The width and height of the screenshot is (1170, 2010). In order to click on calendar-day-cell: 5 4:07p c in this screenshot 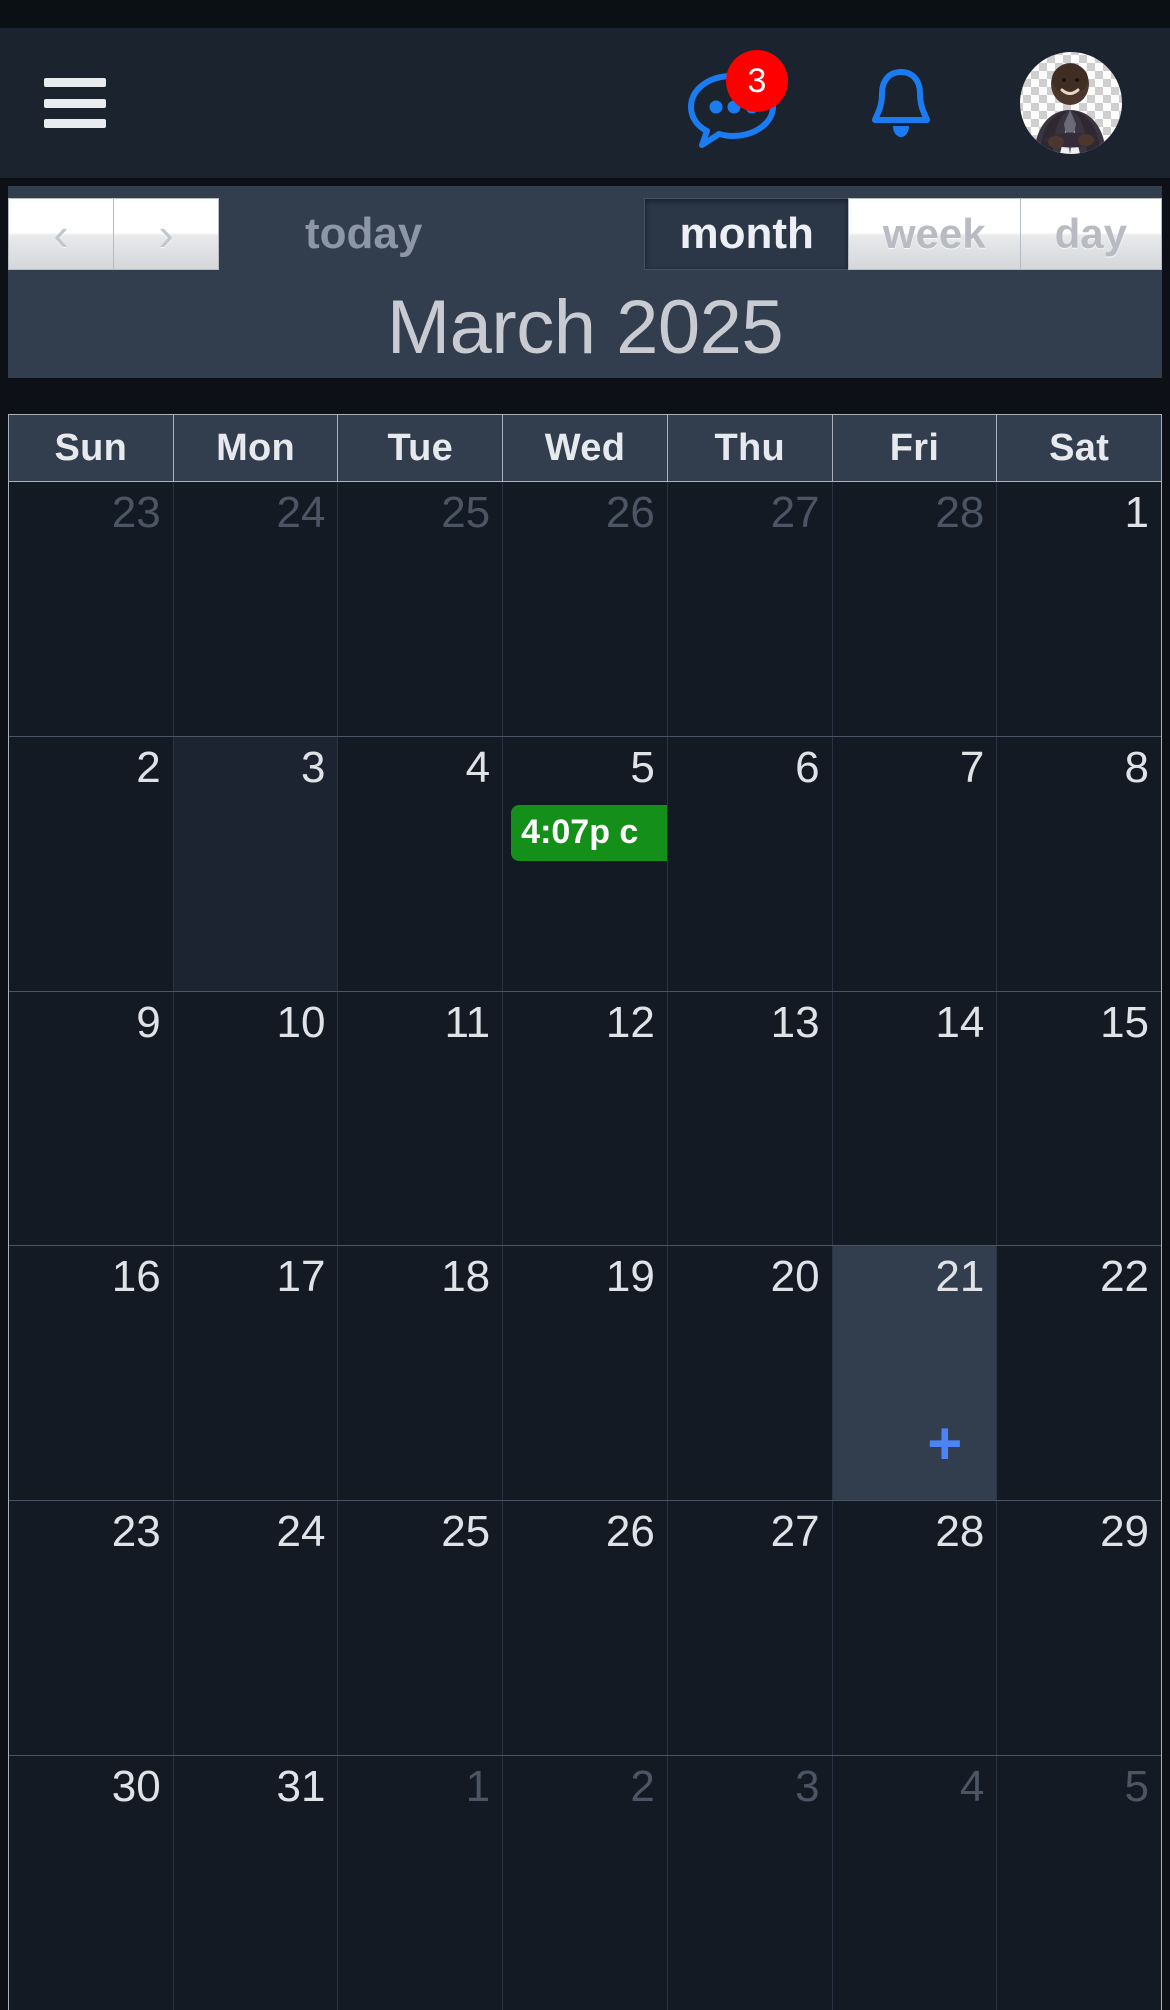, I will do `click(585, 863)`.